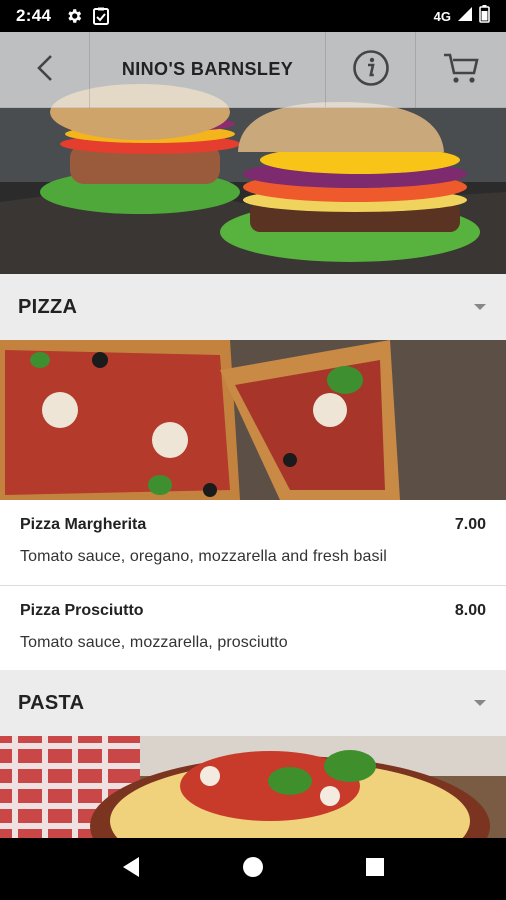  I want to click on app-header: NINO'S BARNSLEY, so click(253, 70).